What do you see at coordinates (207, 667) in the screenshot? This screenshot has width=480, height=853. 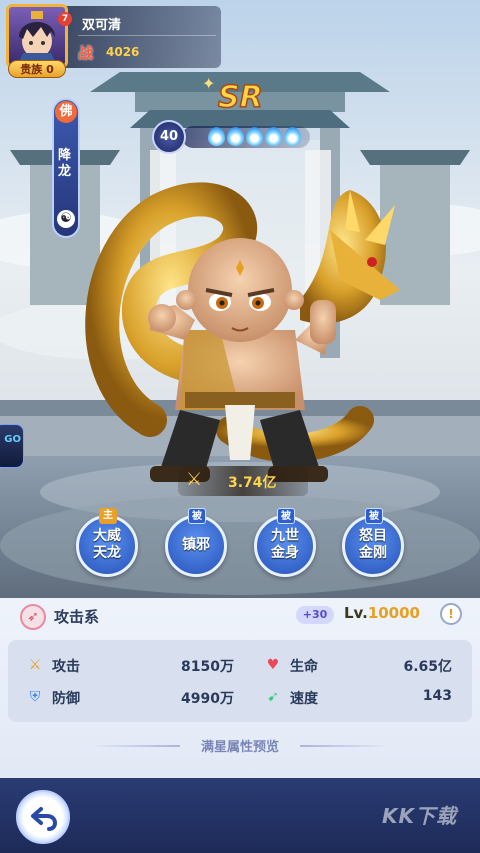 I see `stat-value: 8150万` at bounding box center [207, 667].